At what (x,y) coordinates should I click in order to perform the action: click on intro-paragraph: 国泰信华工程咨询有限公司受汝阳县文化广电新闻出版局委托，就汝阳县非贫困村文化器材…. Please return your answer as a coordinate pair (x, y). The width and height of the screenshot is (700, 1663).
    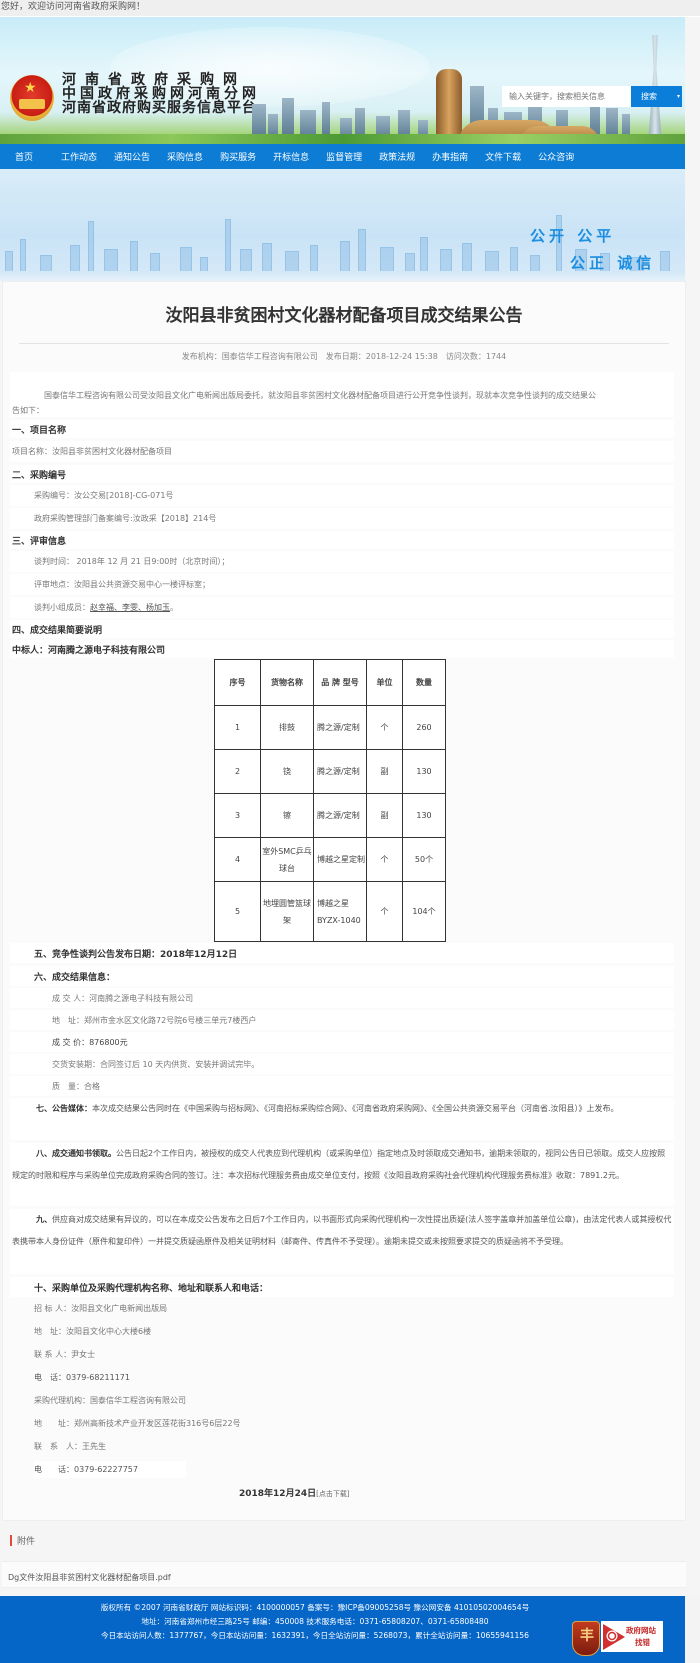
    Looking at the image, I should click on (342, 400).